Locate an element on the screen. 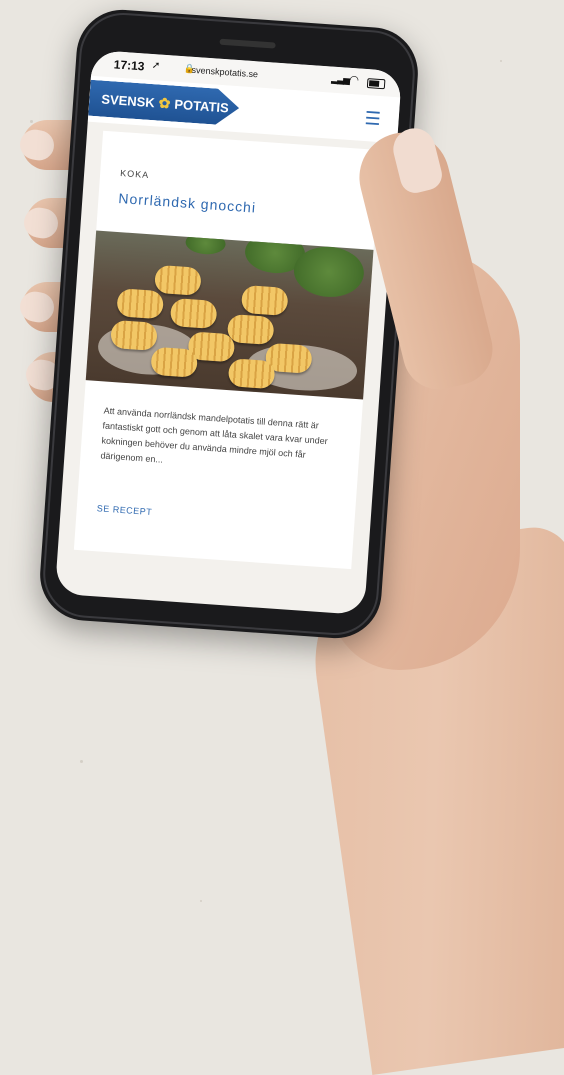 This screenshot has width=564, height=1075. location-arrow-icon: ➚ is located at coordinates (156, 66).